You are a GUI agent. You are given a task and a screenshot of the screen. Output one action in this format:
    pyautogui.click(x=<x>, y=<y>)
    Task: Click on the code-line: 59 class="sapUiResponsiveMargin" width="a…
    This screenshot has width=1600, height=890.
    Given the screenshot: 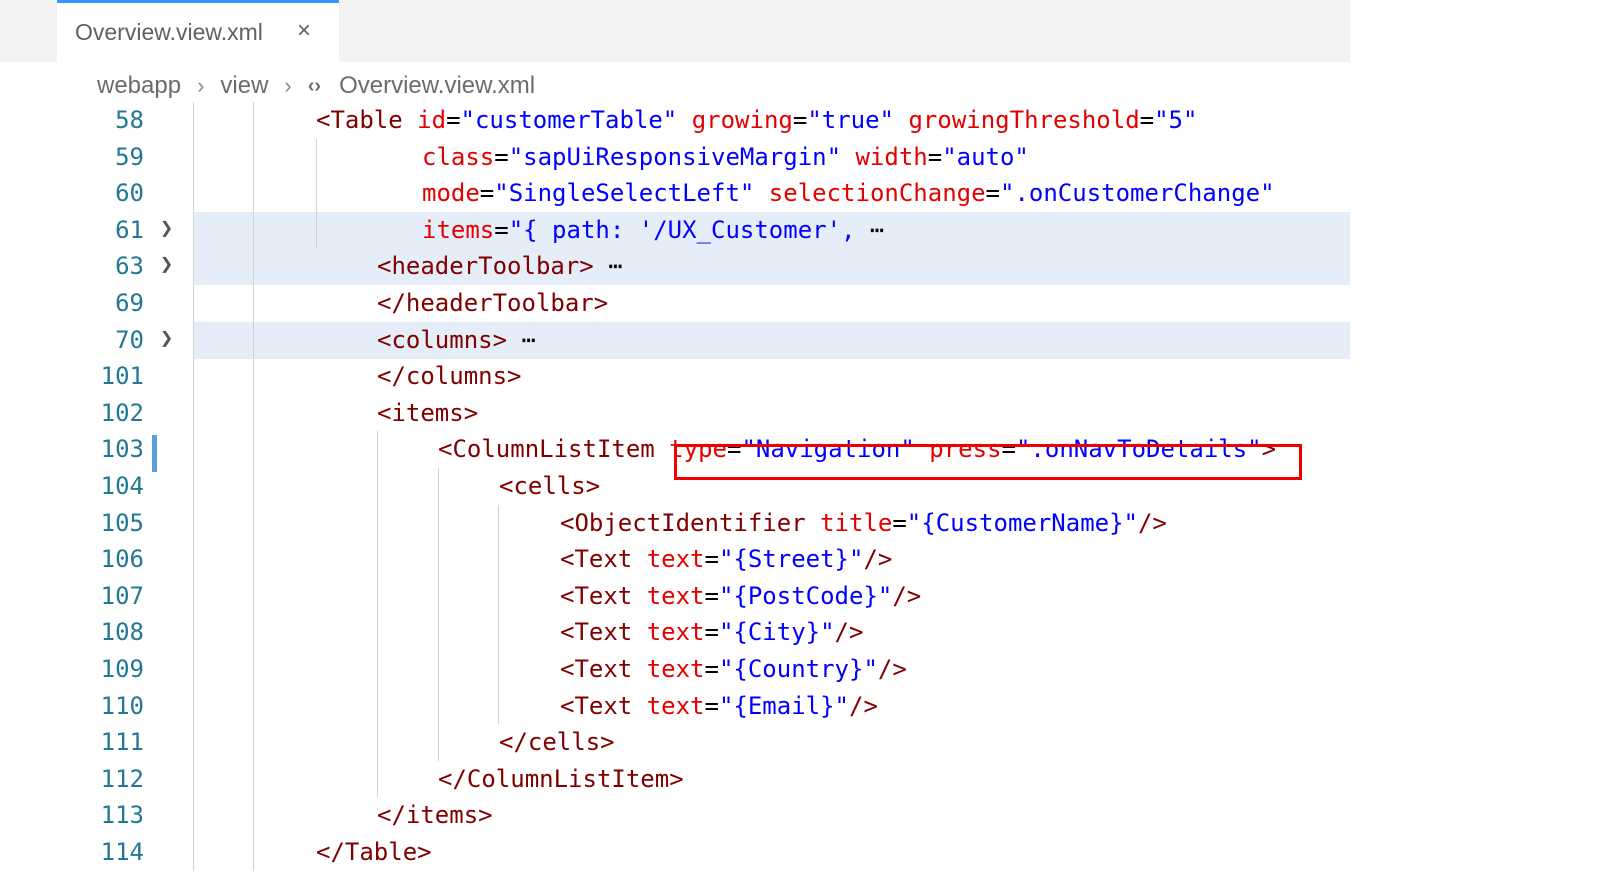 What is the action you would take?
    pyautogui.click(x=675, y=157)
    